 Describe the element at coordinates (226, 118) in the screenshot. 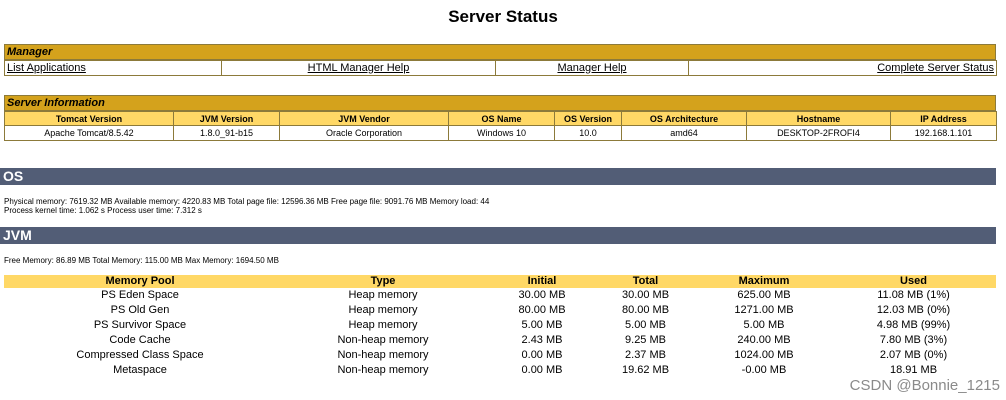

I see `column-header: JVM Version` at that location.